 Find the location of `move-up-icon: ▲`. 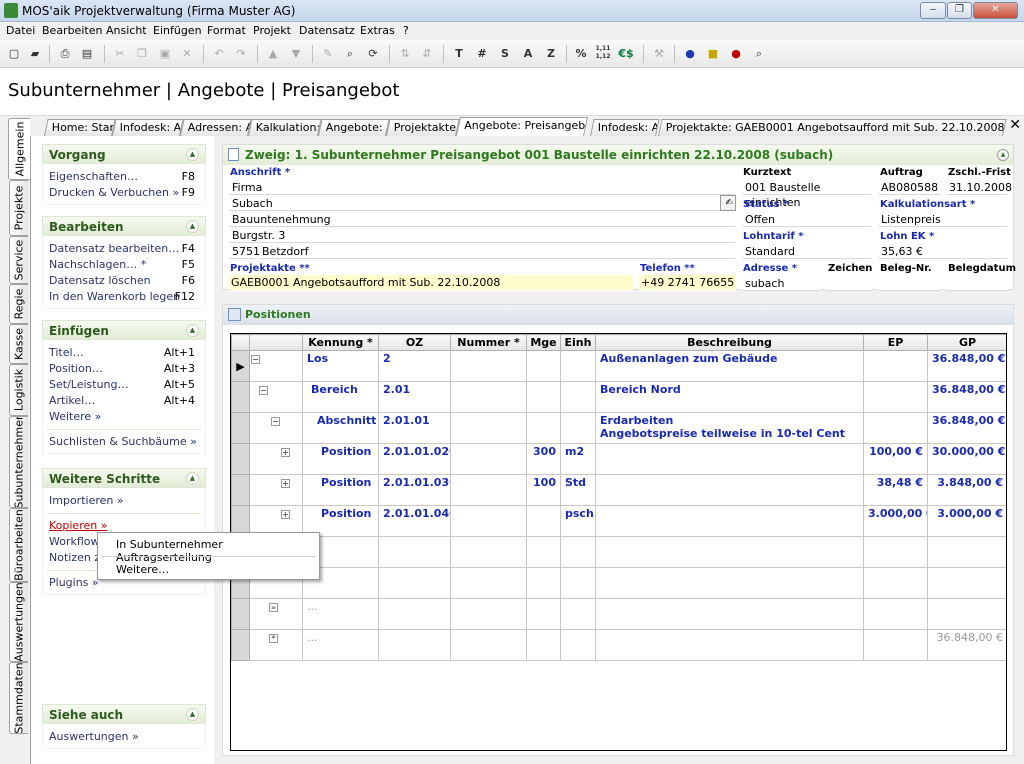

move-up-icon: ▲ is located at coordinates (273, 54).